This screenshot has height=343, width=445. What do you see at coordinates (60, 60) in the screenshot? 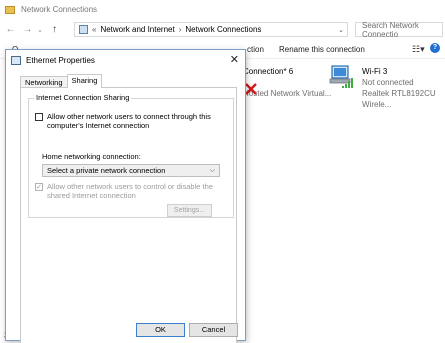
I see `dialog-title: Ethernet Properties` at bounding box center [60, 60].